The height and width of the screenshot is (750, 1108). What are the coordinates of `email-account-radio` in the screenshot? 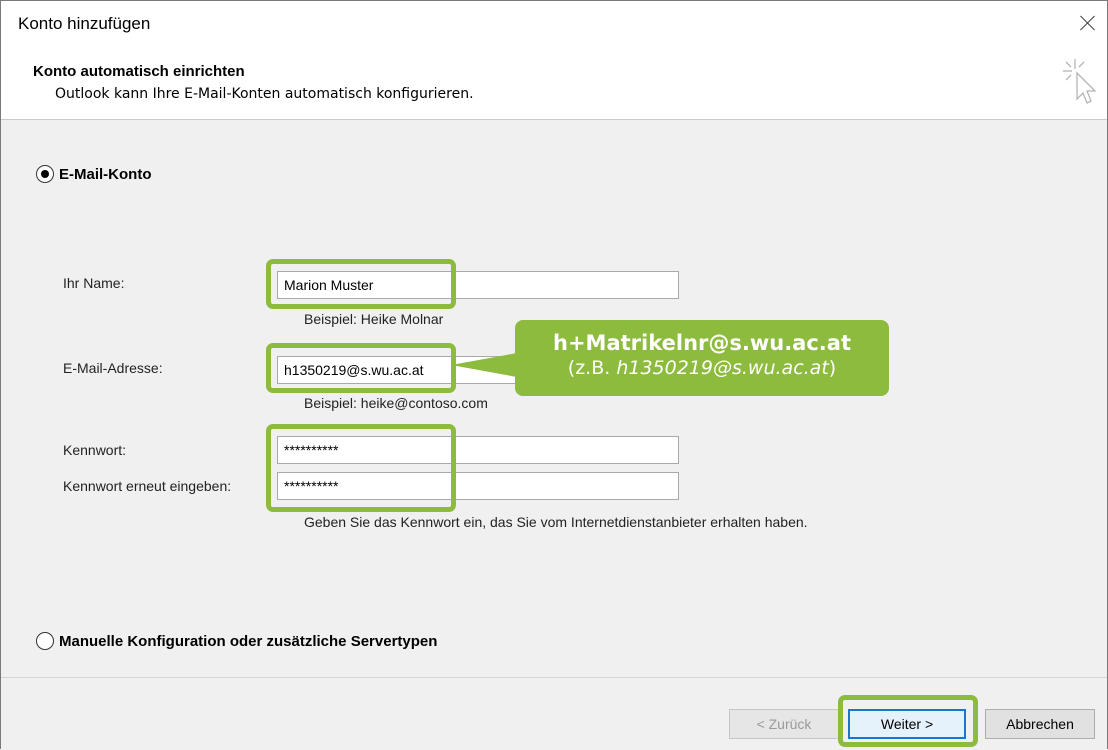 It's located at (45, 174).